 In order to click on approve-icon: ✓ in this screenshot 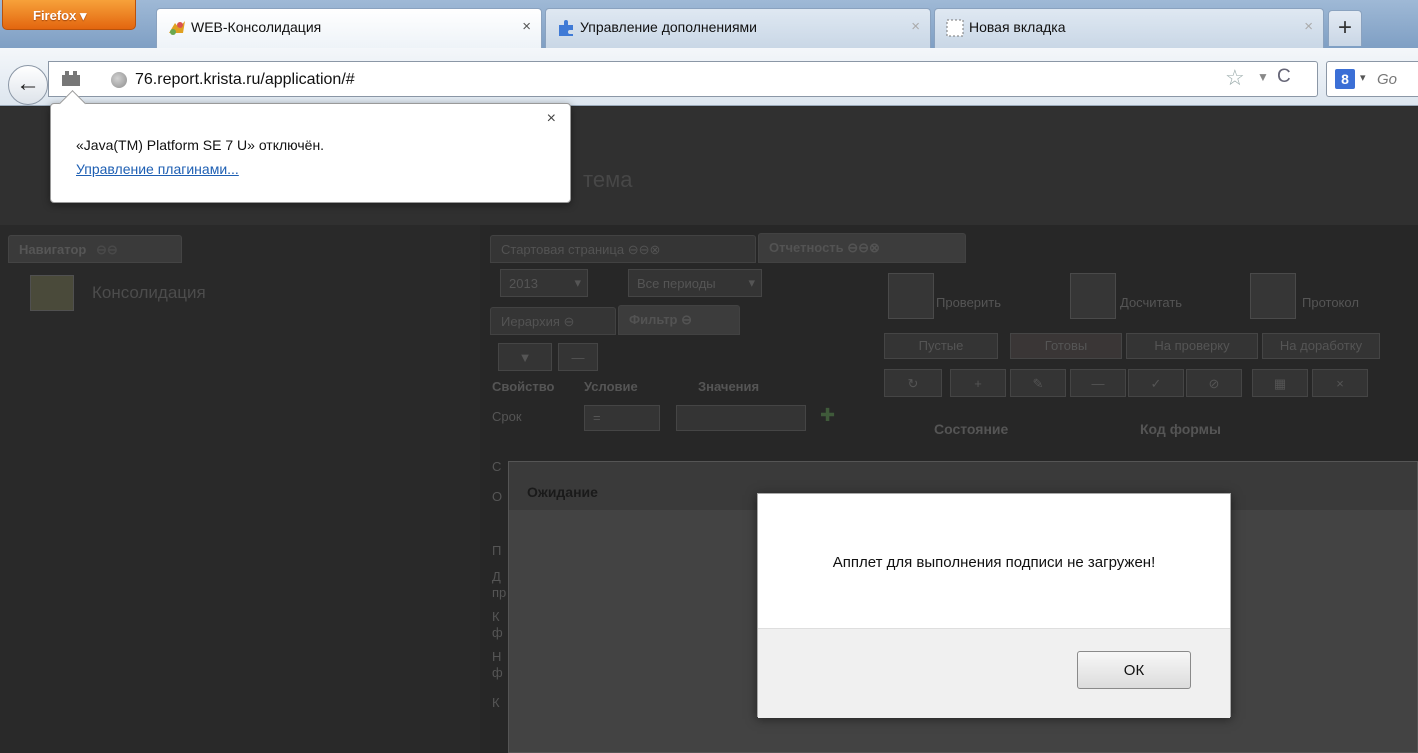, I will do `click(1156, 383)`.